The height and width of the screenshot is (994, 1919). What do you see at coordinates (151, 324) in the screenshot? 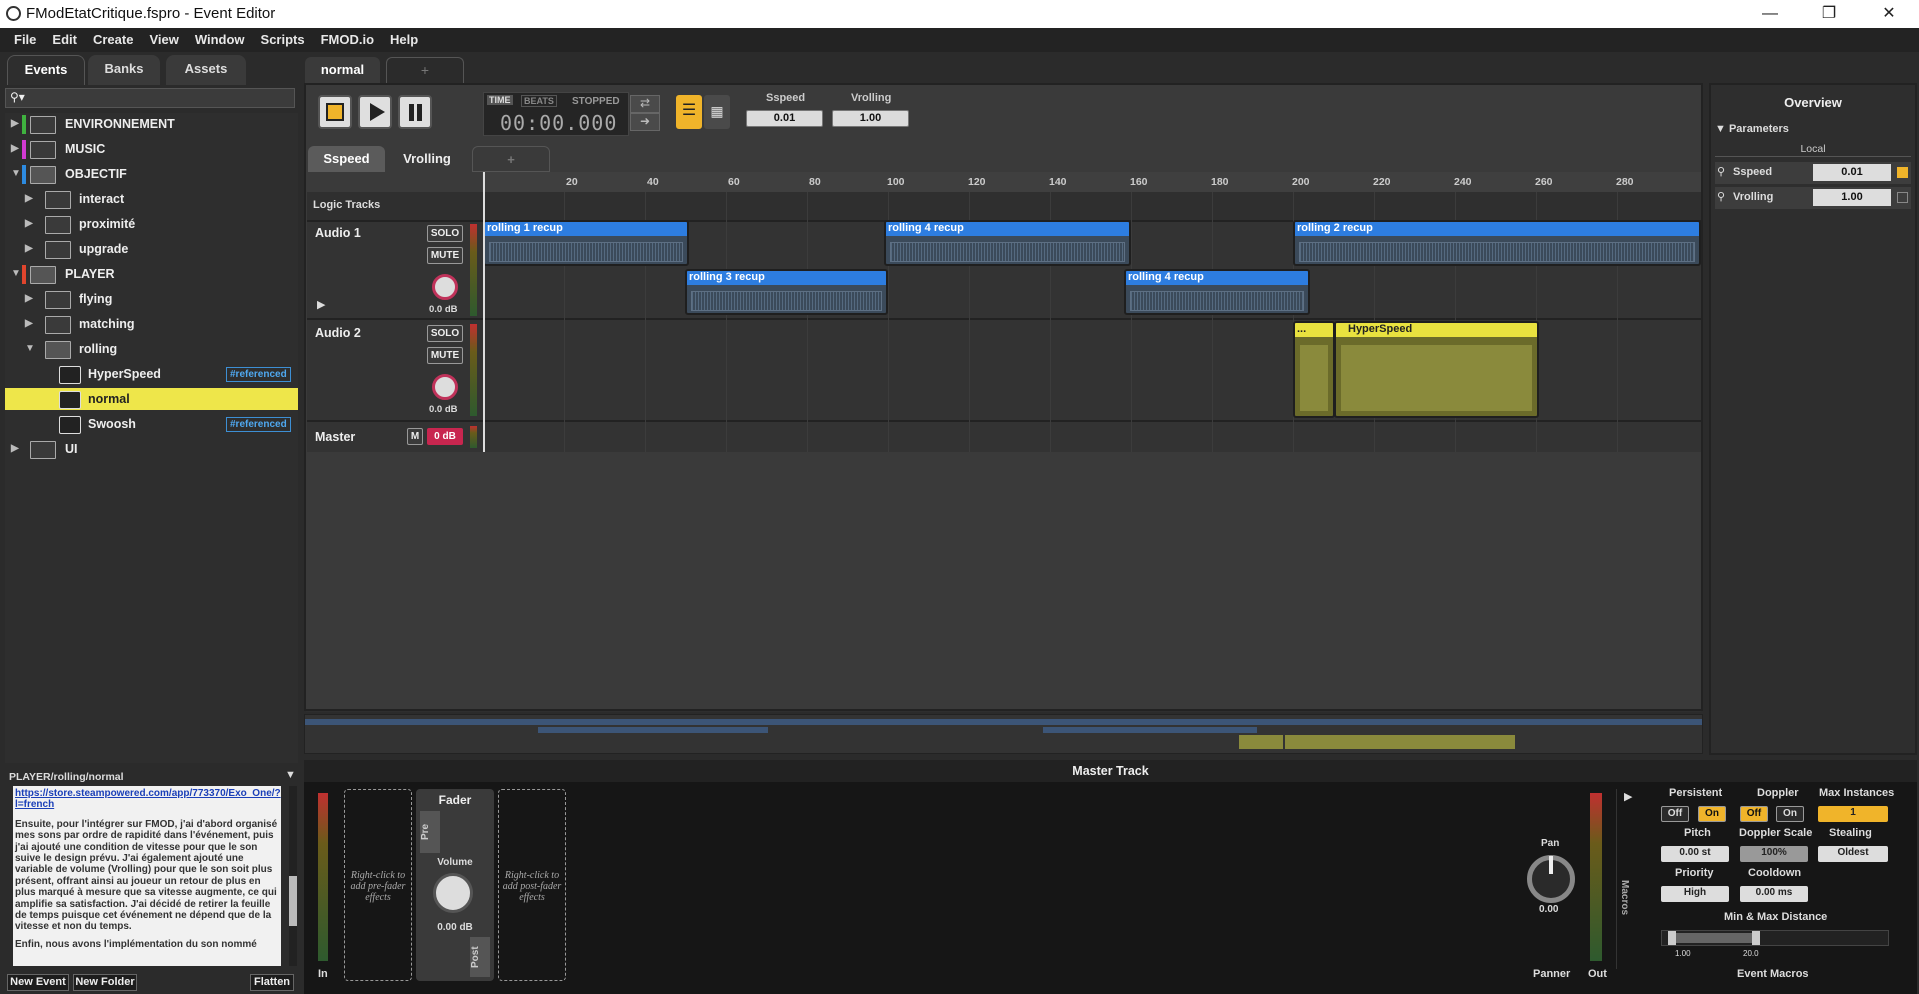
I see `tree-item-matching: ▶ matching` at bounding box center [151, 324].